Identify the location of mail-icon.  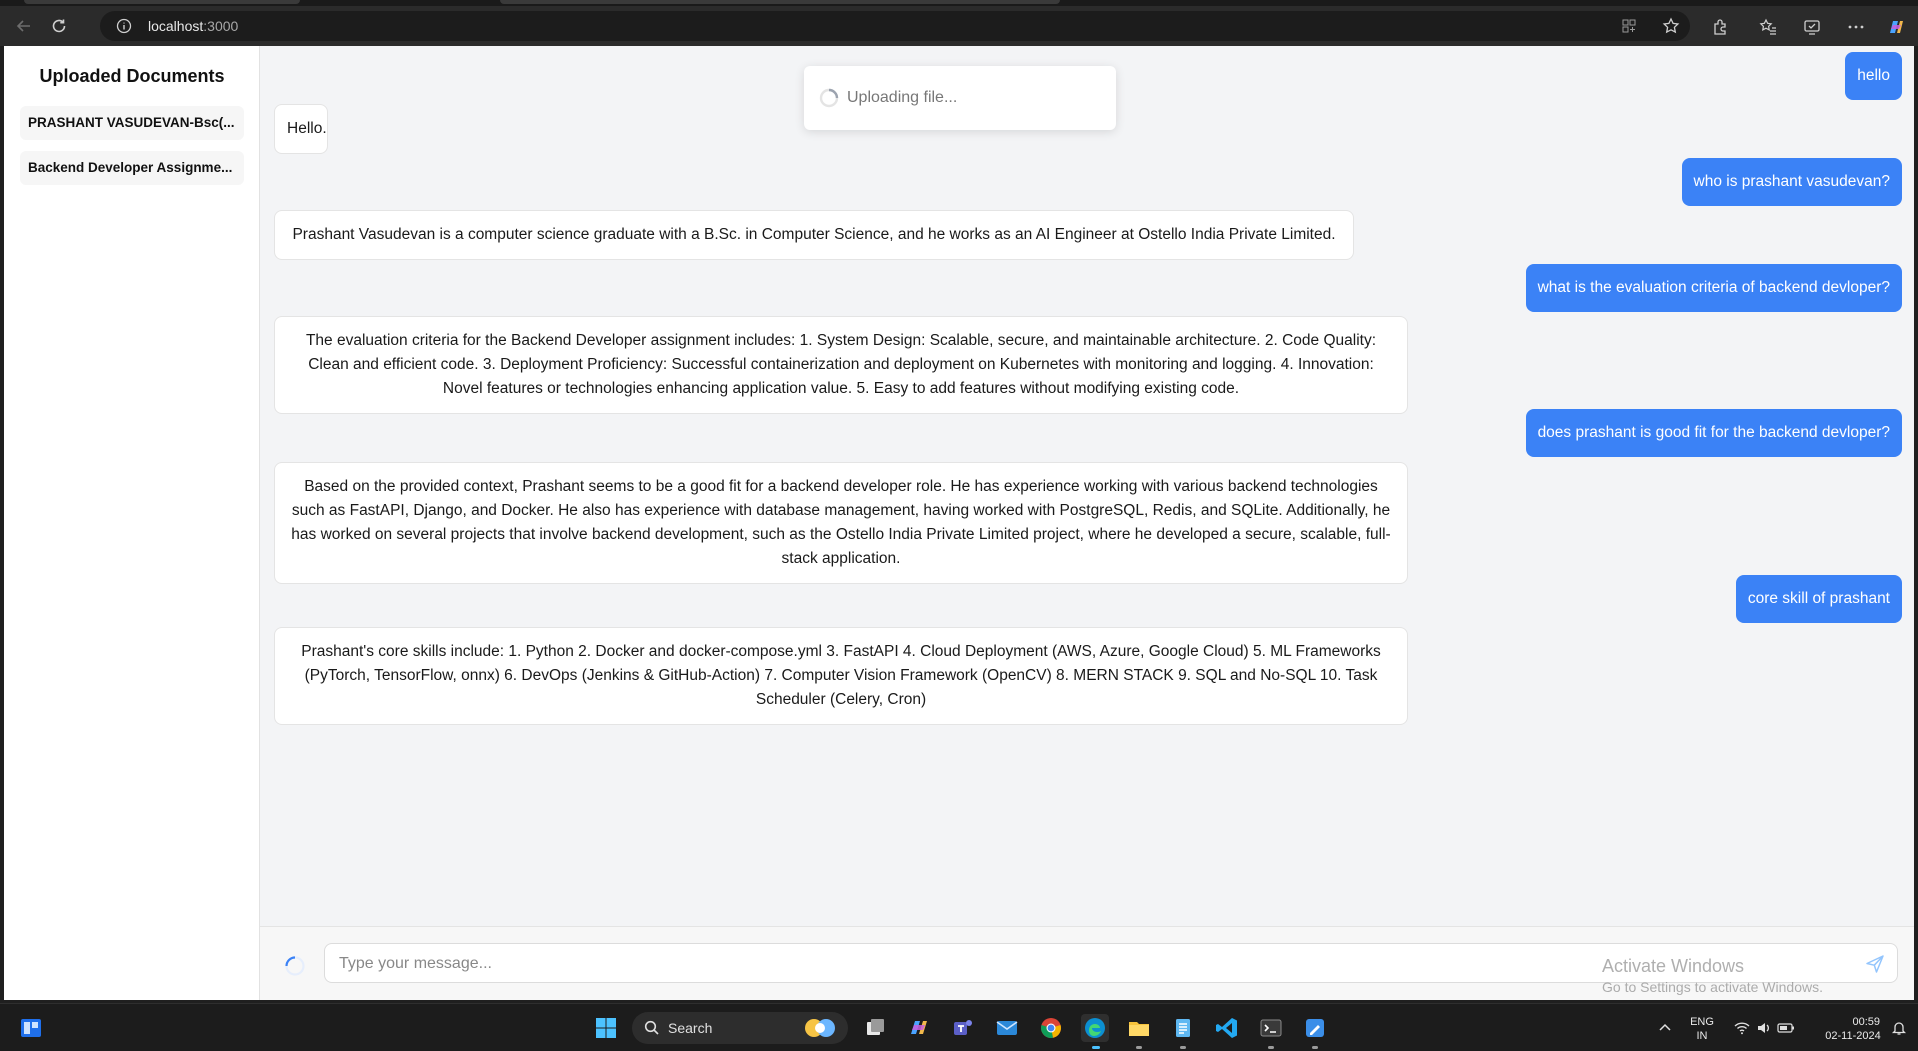
(1007, 1028).